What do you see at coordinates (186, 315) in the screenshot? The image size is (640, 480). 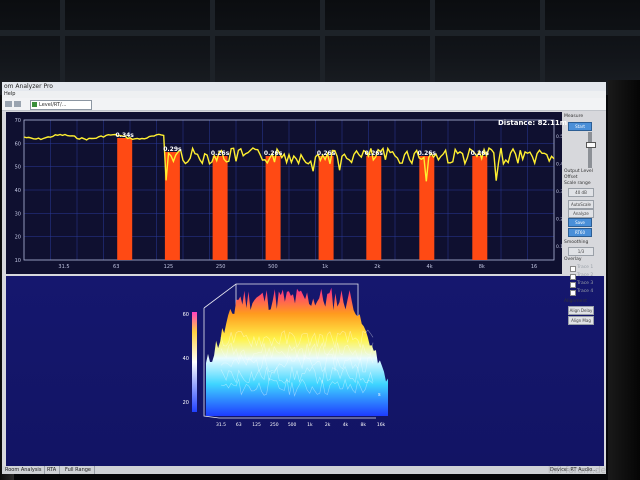 I see `waterfall-z-tick: 60` at bounding box center [186, 315].